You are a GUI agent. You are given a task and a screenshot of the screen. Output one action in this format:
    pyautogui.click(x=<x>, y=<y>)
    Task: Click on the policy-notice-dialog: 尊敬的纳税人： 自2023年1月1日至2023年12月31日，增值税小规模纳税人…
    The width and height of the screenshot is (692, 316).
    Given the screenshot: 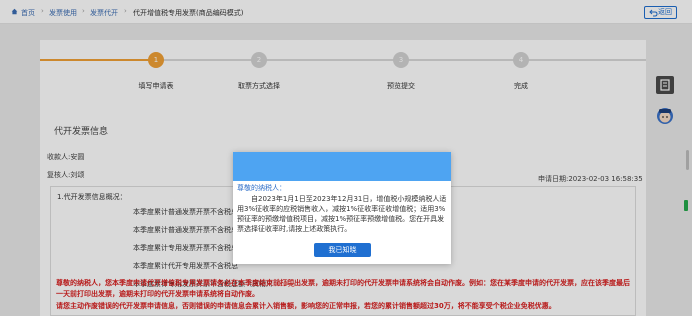 What is the action you would take?
    pyautogui.click(x=342, y=208)
    